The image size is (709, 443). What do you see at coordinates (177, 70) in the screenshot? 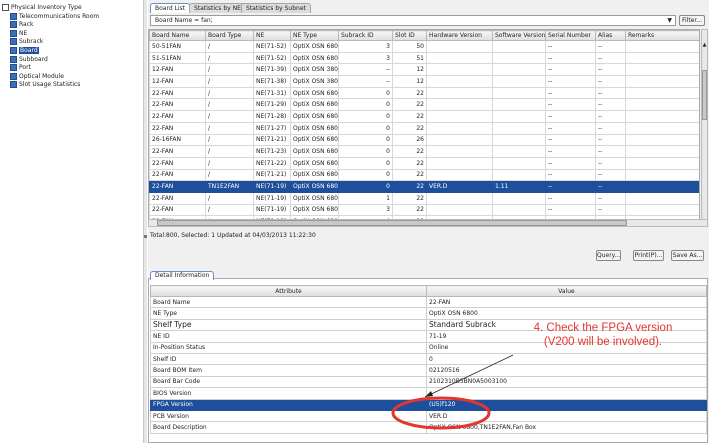
I see `table-cell: 12-FAN` at bounding box center [177, 70].